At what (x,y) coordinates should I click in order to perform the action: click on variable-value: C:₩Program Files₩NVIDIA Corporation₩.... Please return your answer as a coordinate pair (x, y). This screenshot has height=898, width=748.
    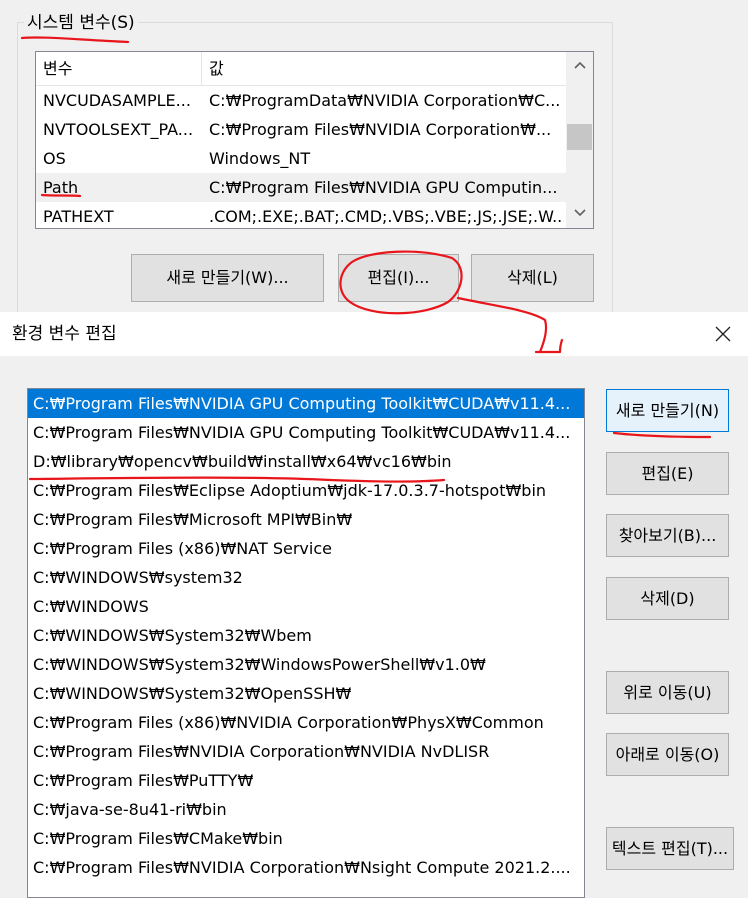
    Looking at the image, I should click on (380, 129).